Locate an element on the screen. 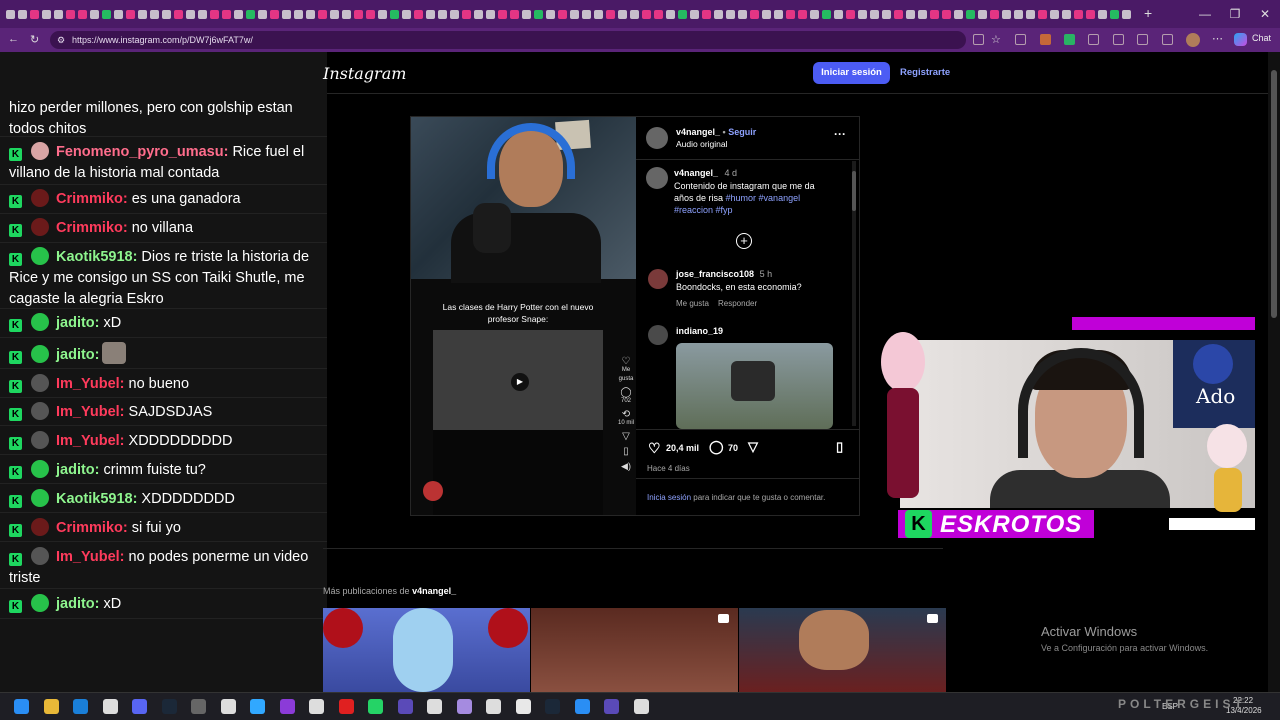  photoshop-icon is located at coordinates (257, 706).